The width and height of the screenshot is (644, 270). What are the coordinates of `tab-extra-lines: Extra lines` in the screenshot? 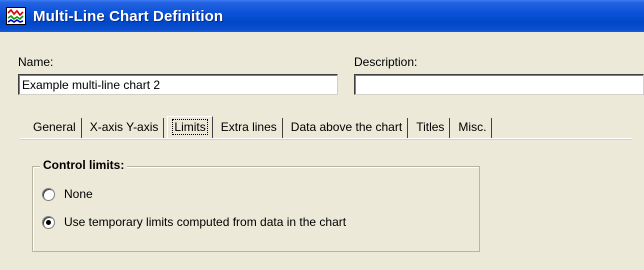 It's located at (249, 128).